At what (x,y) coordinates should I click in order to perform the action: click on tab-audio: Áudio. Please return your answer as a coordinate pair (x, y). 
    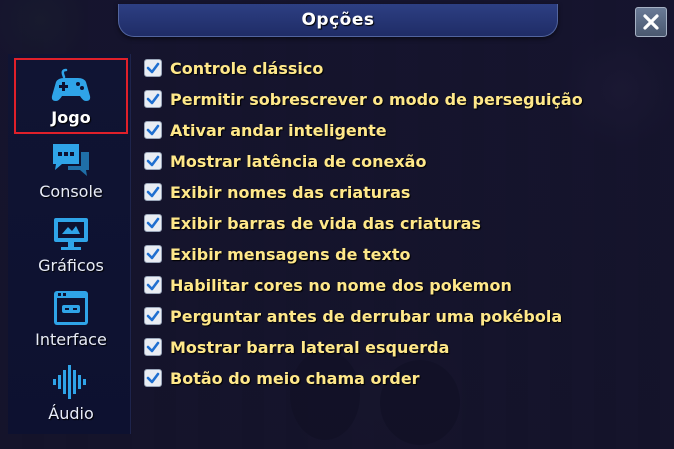
    Looking at the image, I should click on (71, 394).